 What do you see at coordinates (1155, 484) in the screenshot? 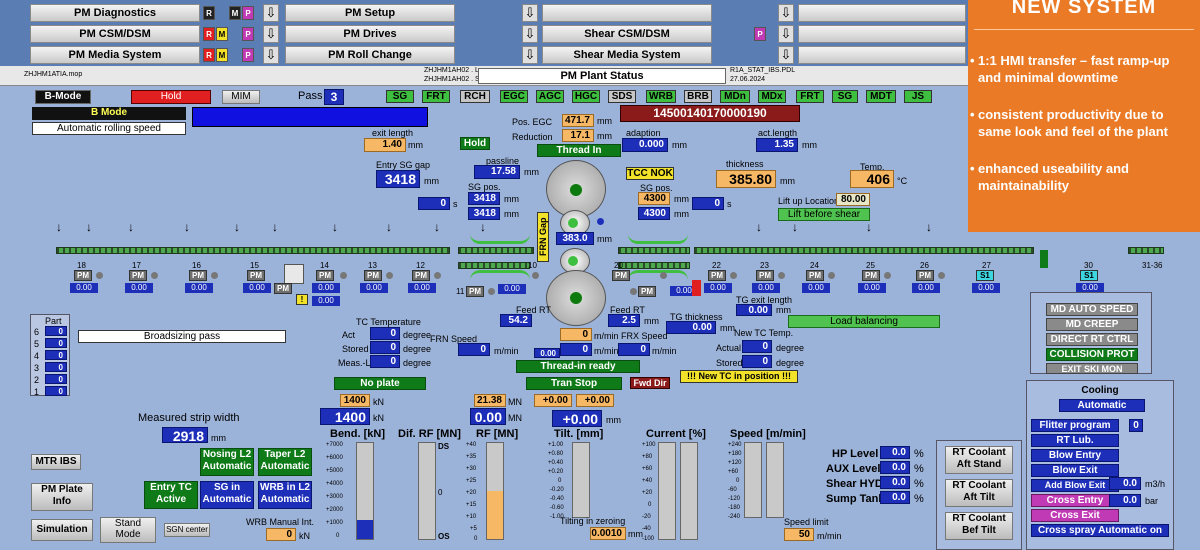
I see `flow-unit: m3/h` at bounding box center [1155, 484].